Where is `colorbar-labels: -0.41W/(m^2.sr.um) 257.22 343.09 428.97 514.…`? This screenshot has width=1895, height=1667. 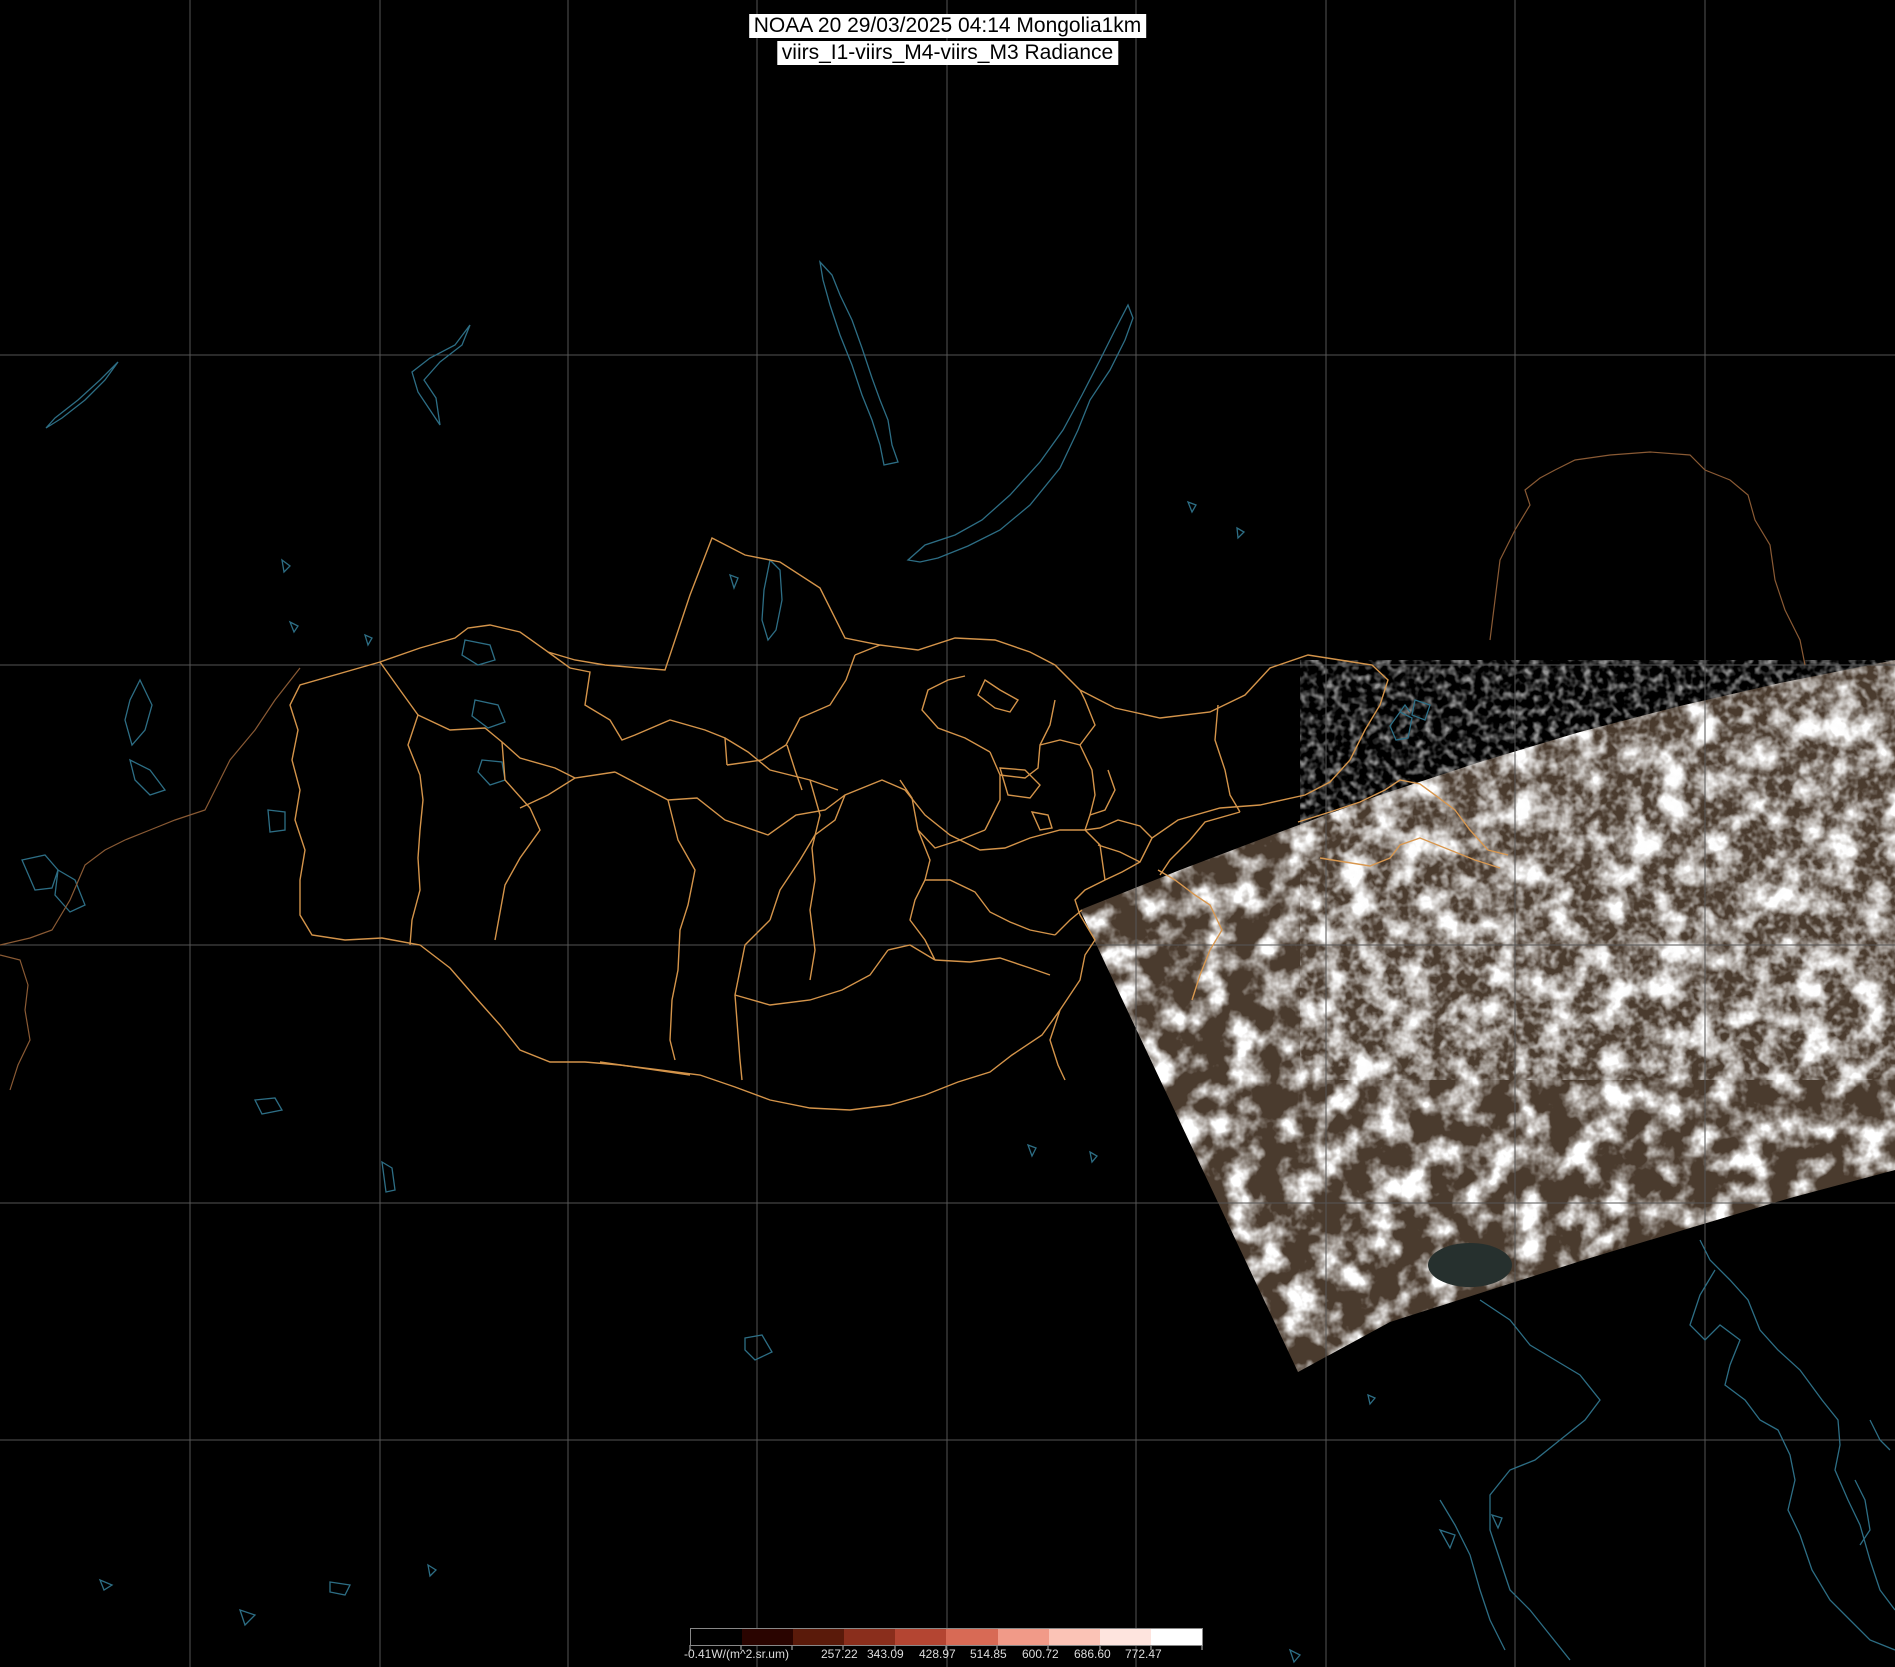
colorbar-labels: -0.41W/(m^2.sr.um) 257.22 343.09 428.97 514.… is located at coordinates (954, 1655).